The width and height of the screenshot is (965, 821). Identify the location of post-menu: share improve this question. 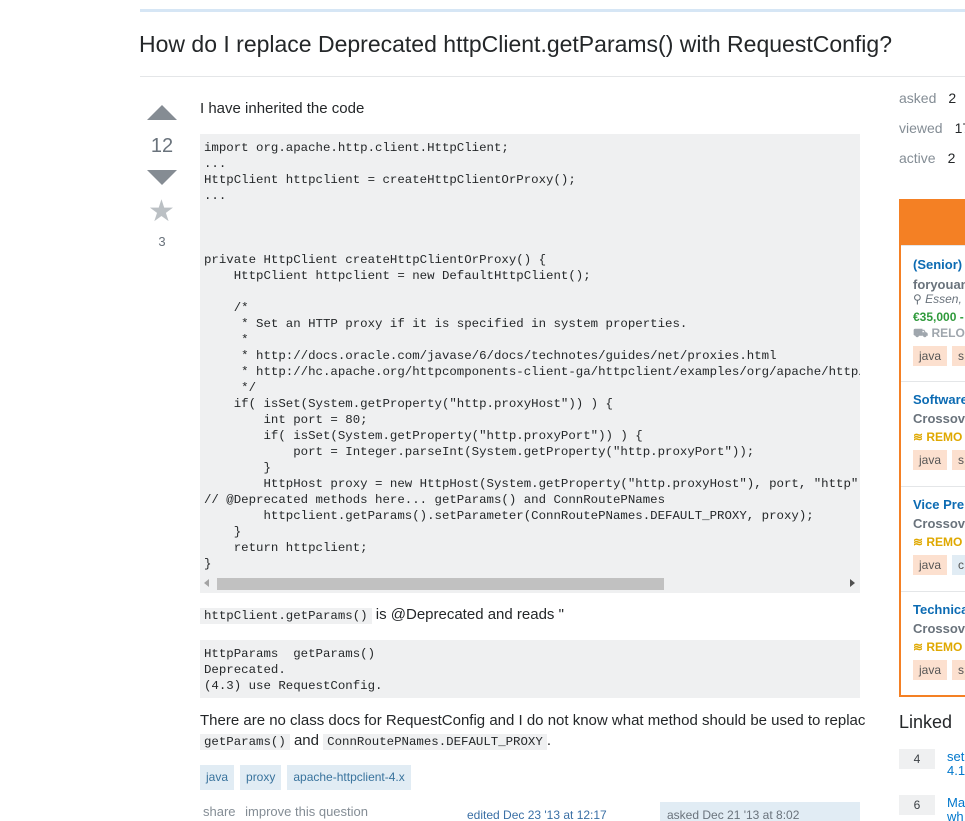
(288, 811).